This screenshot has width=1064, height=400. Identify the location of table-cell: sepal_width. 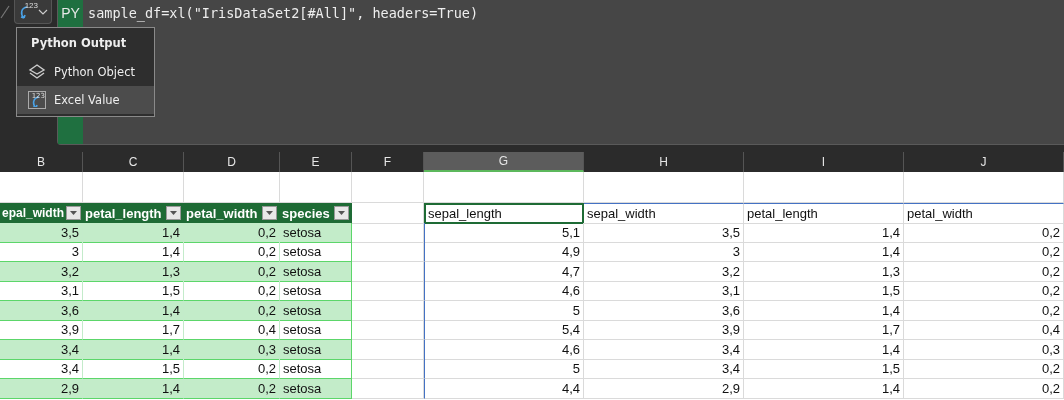
(664, 213).